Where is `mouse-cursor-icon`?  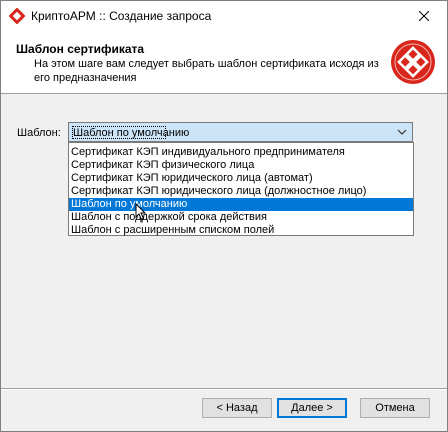 mouse-cursor-icon is located at coordinates (141, 211).